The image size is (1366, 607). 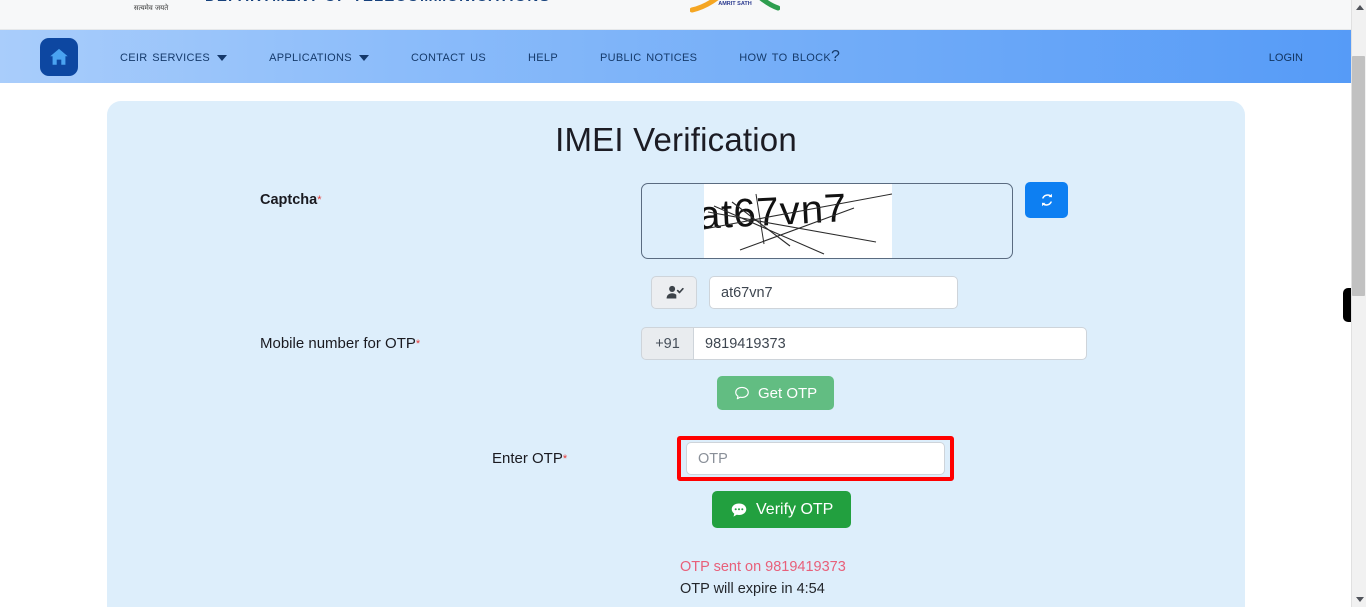 I want to click on refresh-icon, so click(x=1046, y=200).